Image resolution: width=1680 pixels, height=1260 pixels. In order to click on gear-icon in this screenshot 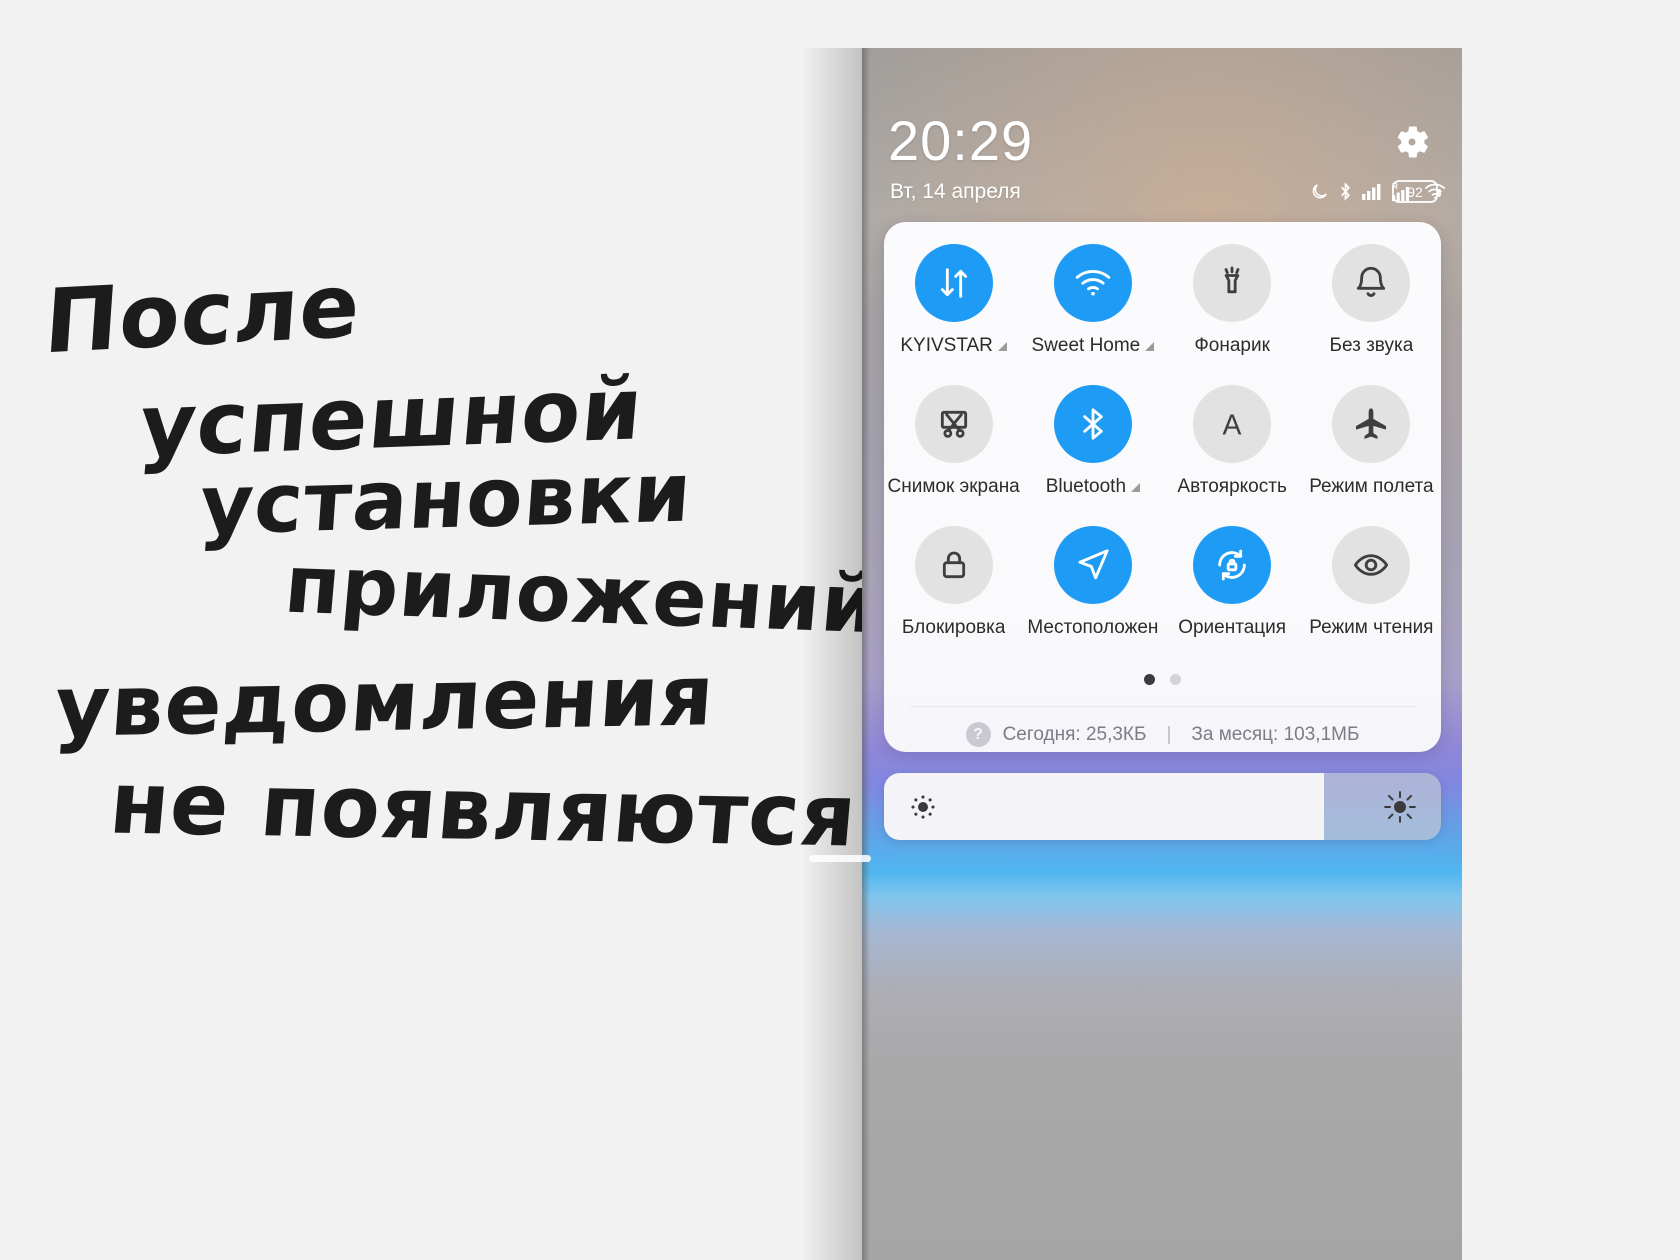, I will do `click(1412, 142)`.